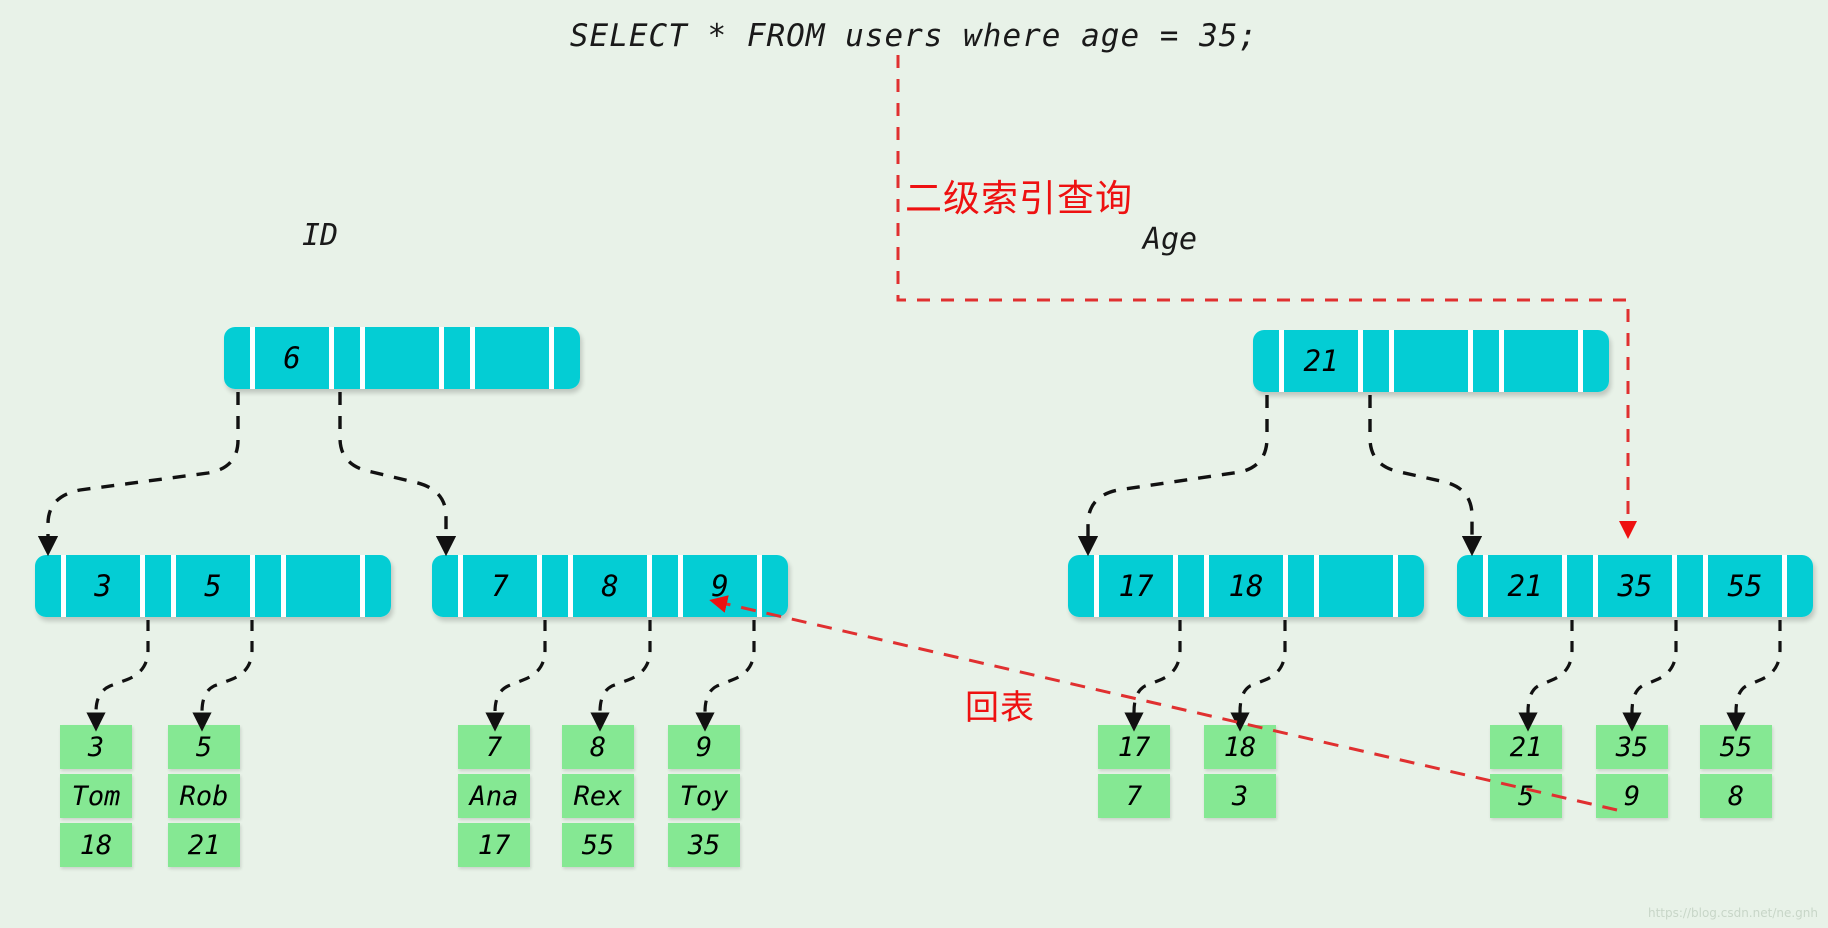  I want to click on id-root-node: 6, so click(402, 358).